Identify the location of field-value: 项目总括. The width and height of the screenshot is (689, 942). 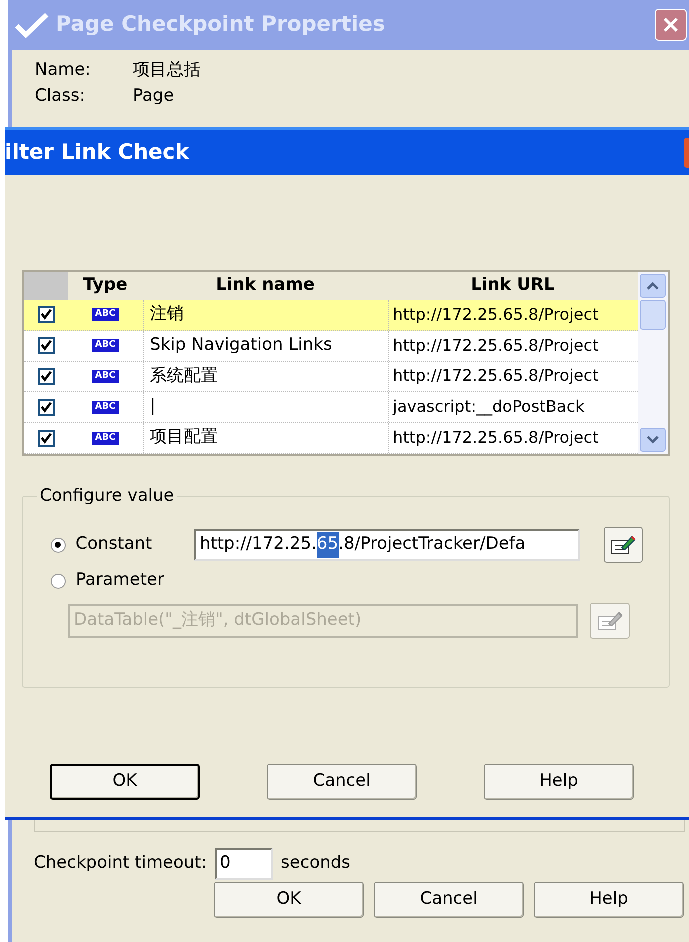
(167, 70).